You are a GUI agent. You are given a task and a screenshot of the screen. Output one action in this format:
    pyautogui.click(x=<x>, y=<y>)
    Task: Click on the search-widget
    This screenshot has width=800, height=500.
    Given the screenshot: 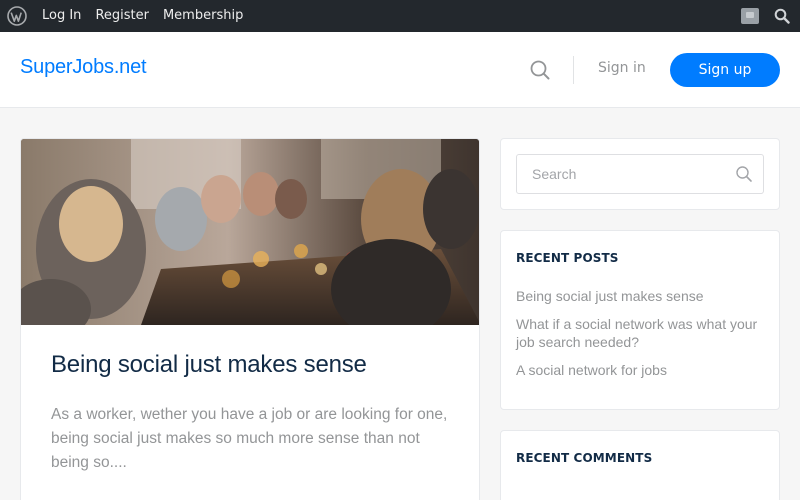 What is the action you would take?
    pyautogui.click(x=640, y=174)
    